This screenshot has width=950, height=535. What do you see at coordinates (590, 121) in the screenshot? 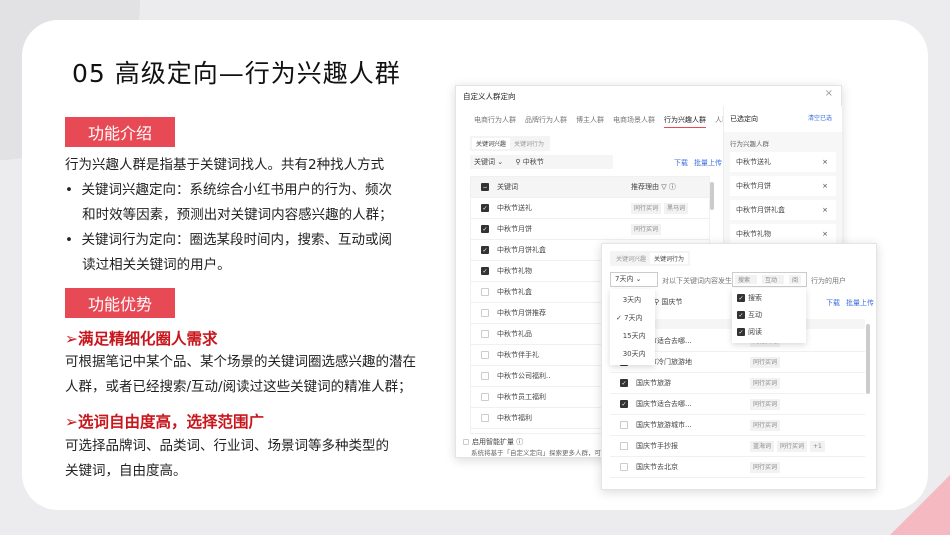
I see `tab-2: 博主人群` at bounding box center [590, 121].